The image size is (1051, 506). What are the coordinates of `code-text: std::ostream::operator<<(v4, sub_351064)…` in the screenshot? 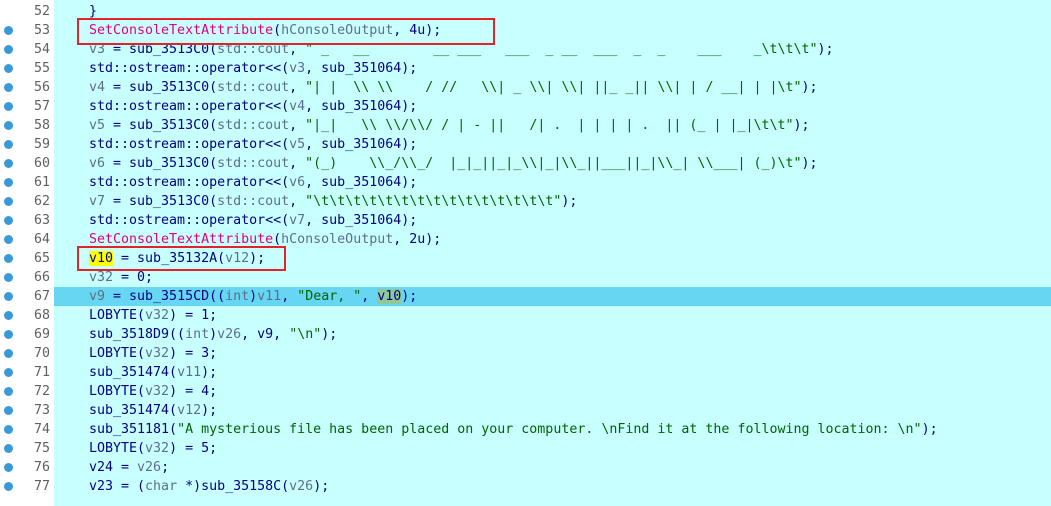 It's located at (253, 106).